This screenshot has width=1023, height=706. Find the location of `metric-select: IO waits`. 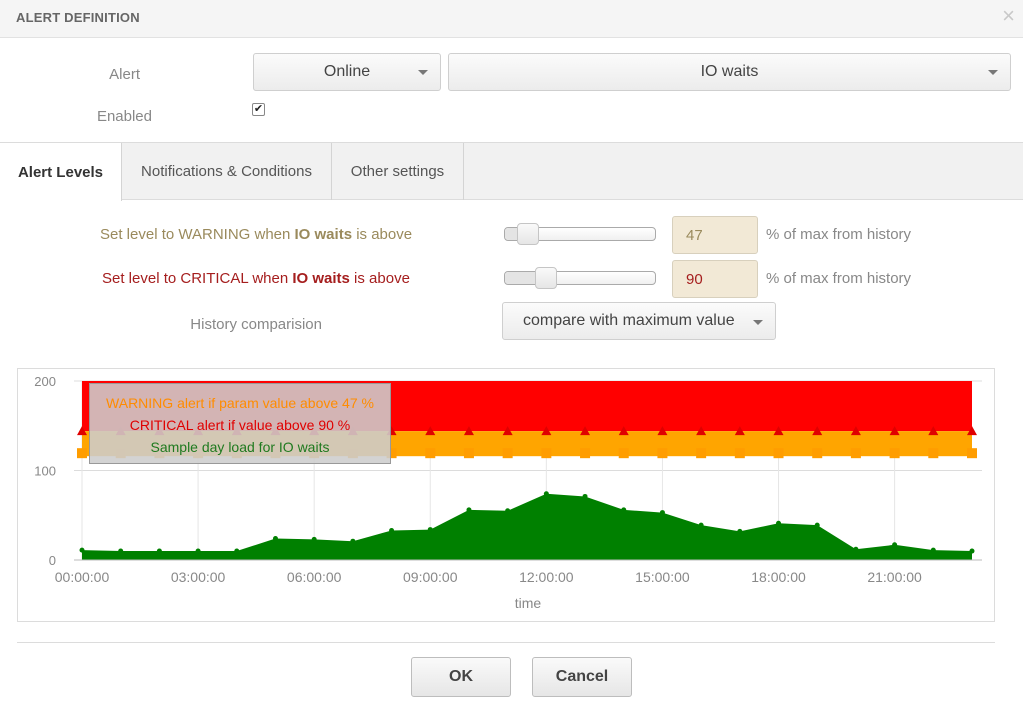

metric-select: IO waits is located at coordinates (729, 72).